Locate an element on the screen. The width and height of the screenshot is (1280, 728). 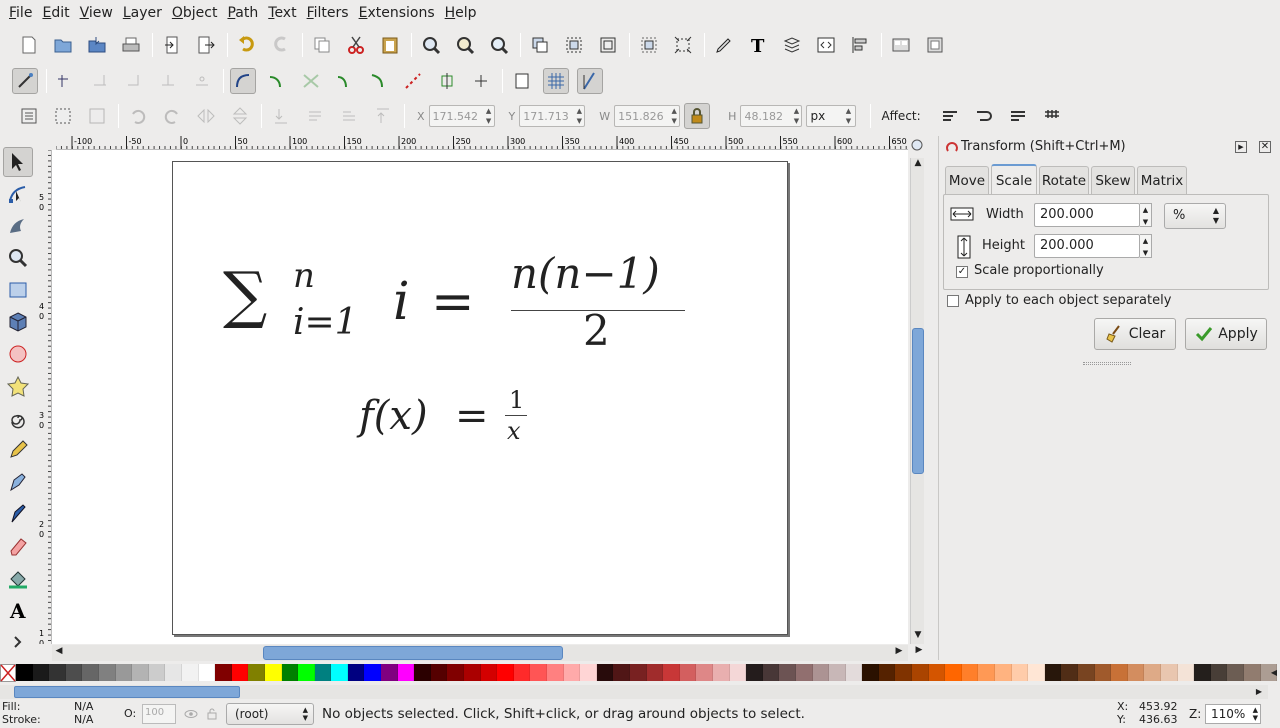
menu-edit: Edit is located at coordinates (55, 13).